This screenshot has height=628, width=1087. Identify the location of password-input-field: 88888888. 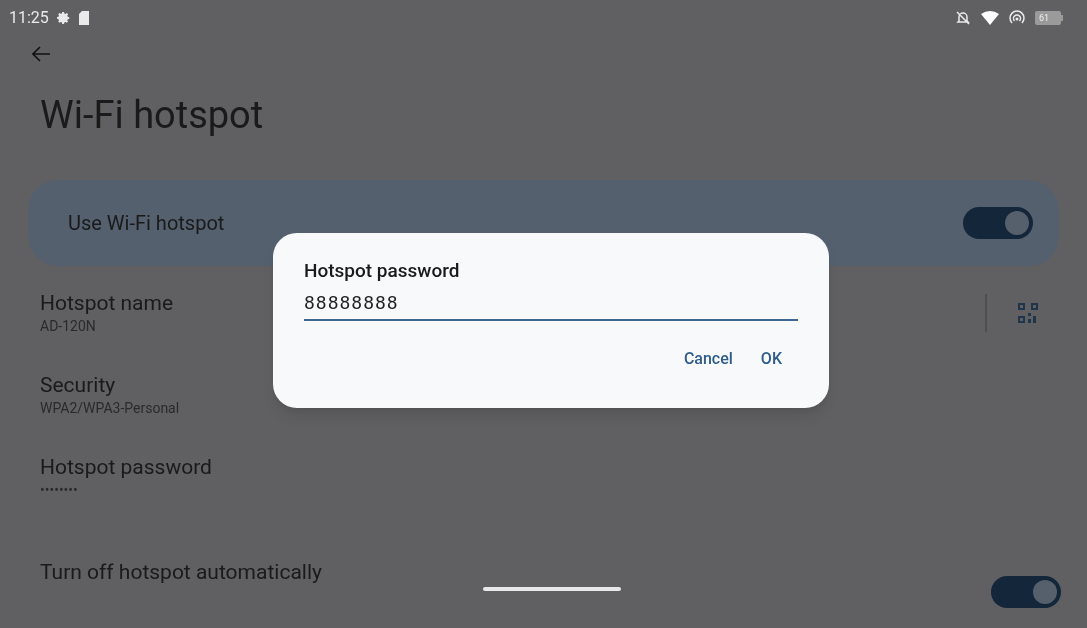
(551, 306).